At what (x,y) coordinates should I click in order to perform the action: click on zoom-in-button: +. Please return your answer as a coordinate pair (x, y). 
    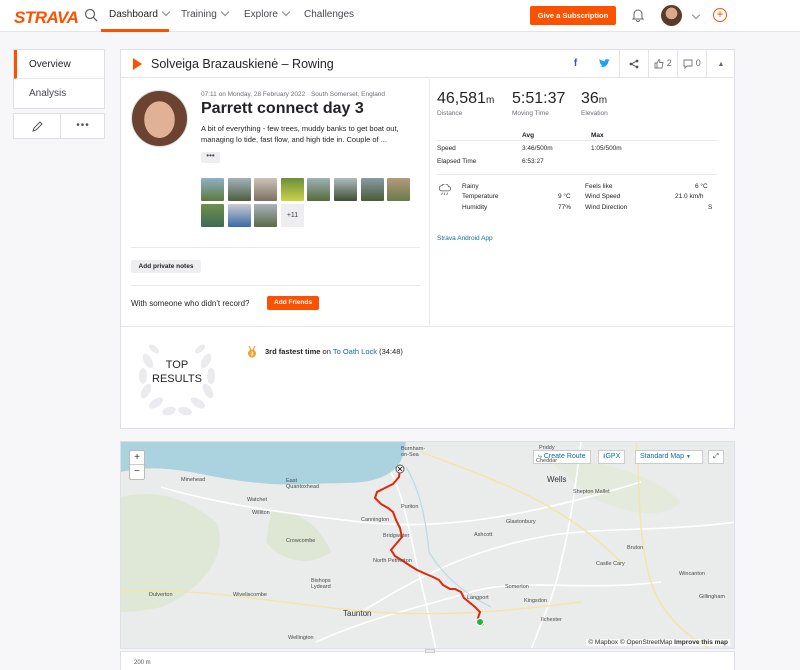
    Looking at the image, I should click on (137, 458).